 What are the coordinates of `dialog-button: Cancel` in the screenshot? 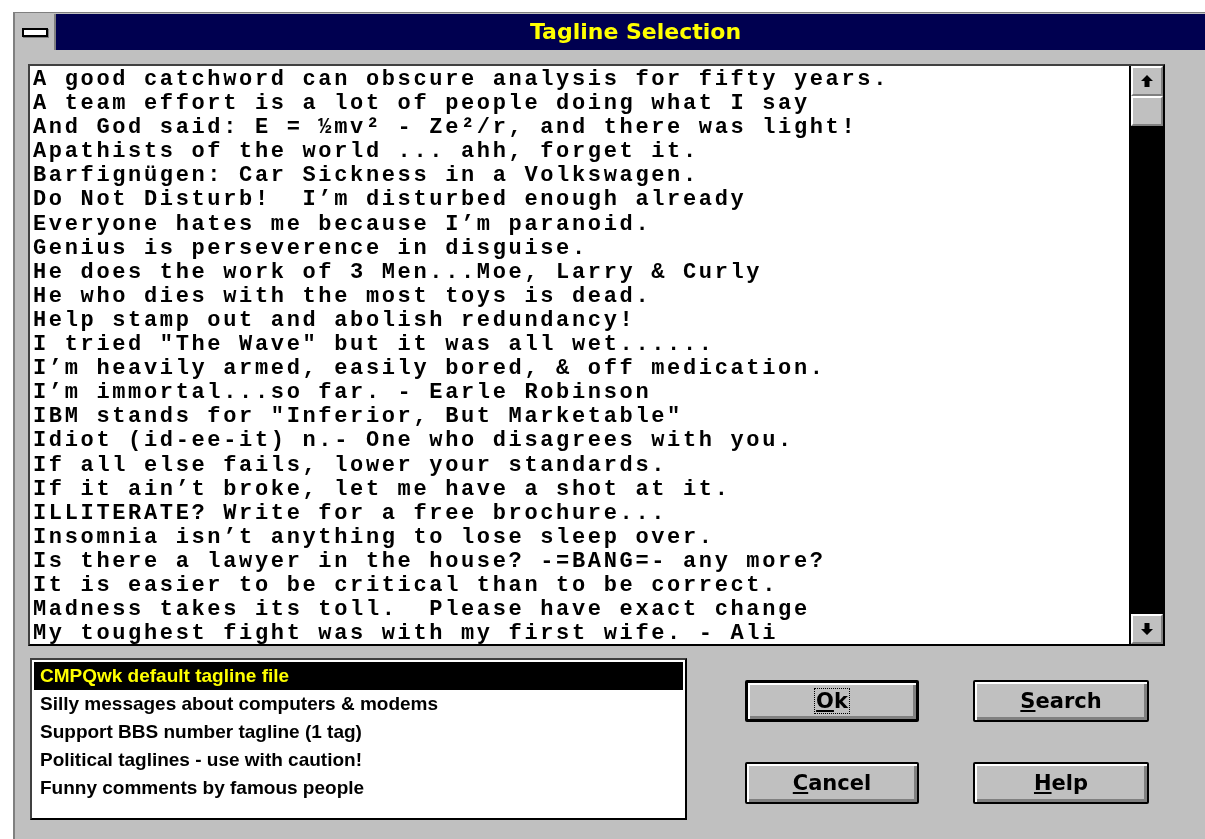 It's located at (832, 783).